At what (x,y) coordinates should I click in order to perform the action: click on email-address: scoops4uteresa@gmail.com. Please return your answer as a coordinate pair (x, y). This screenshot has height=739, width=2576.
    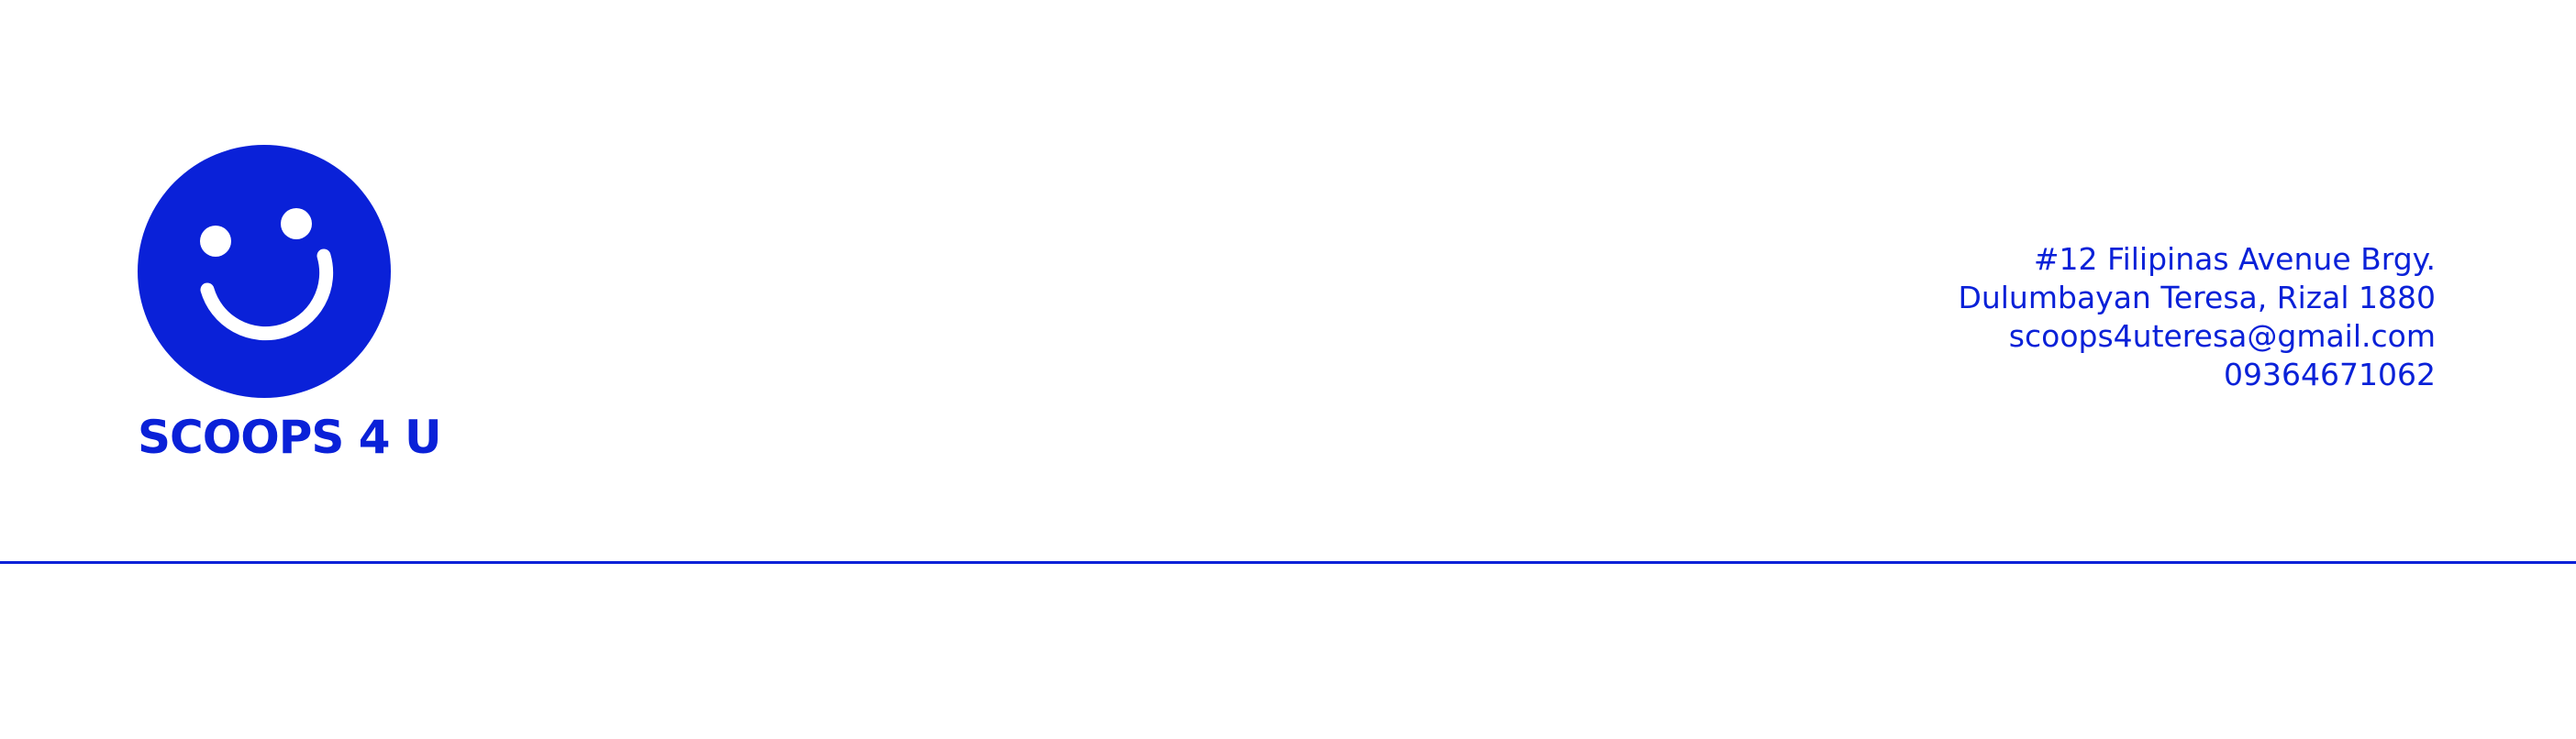
    Looking at the image, I should click on (2222, 336).